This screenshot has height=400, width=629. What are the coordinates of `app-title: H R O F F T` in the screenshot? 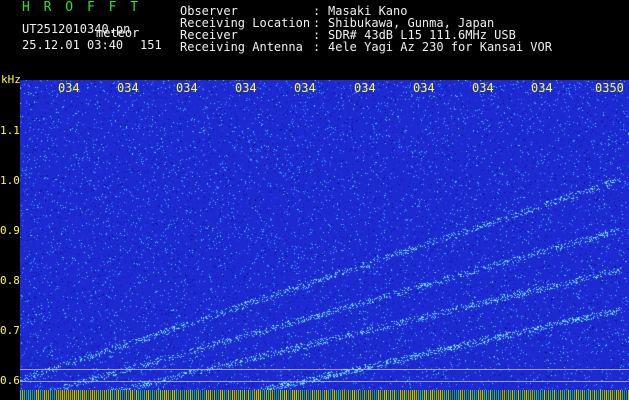 It's located at (82, 7).